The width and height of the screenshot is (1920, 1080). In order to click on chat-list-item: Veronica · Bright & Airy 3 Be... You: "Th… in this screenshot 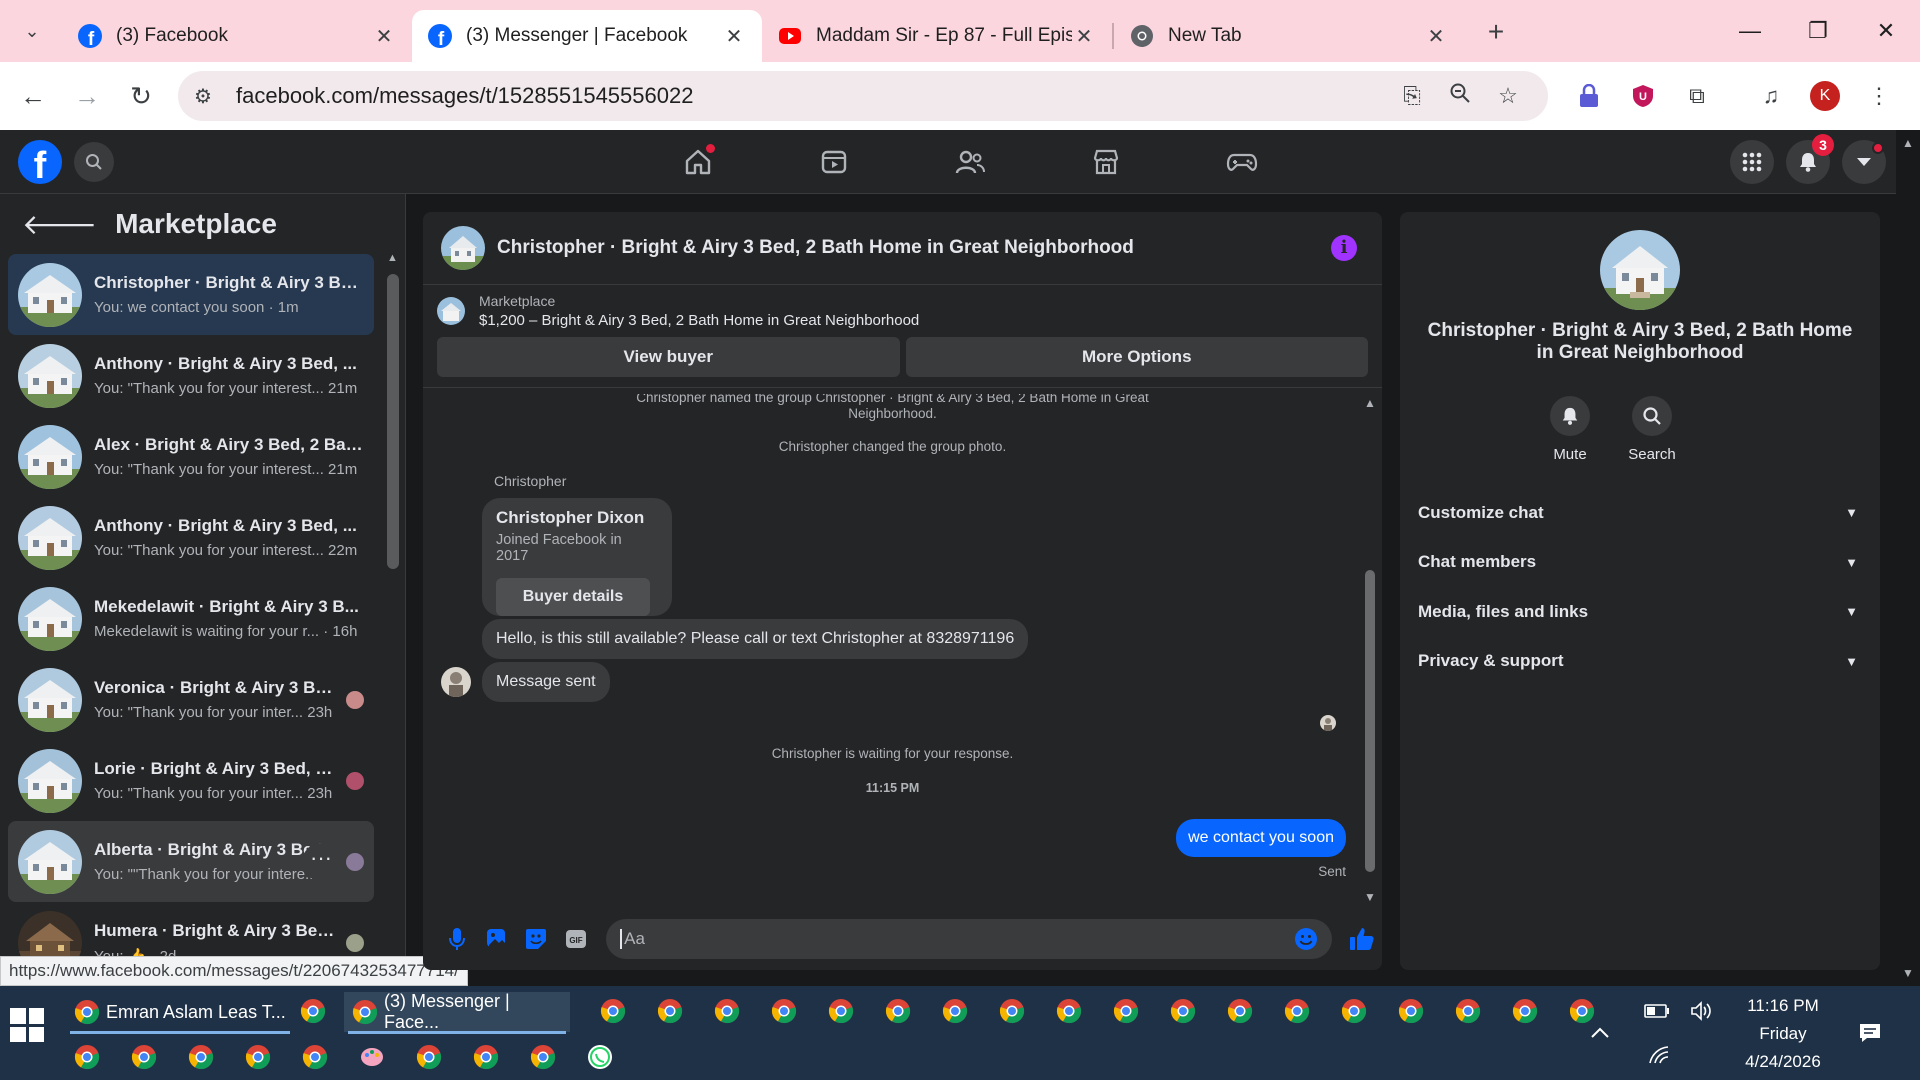, I will do `click(191, 699)`.